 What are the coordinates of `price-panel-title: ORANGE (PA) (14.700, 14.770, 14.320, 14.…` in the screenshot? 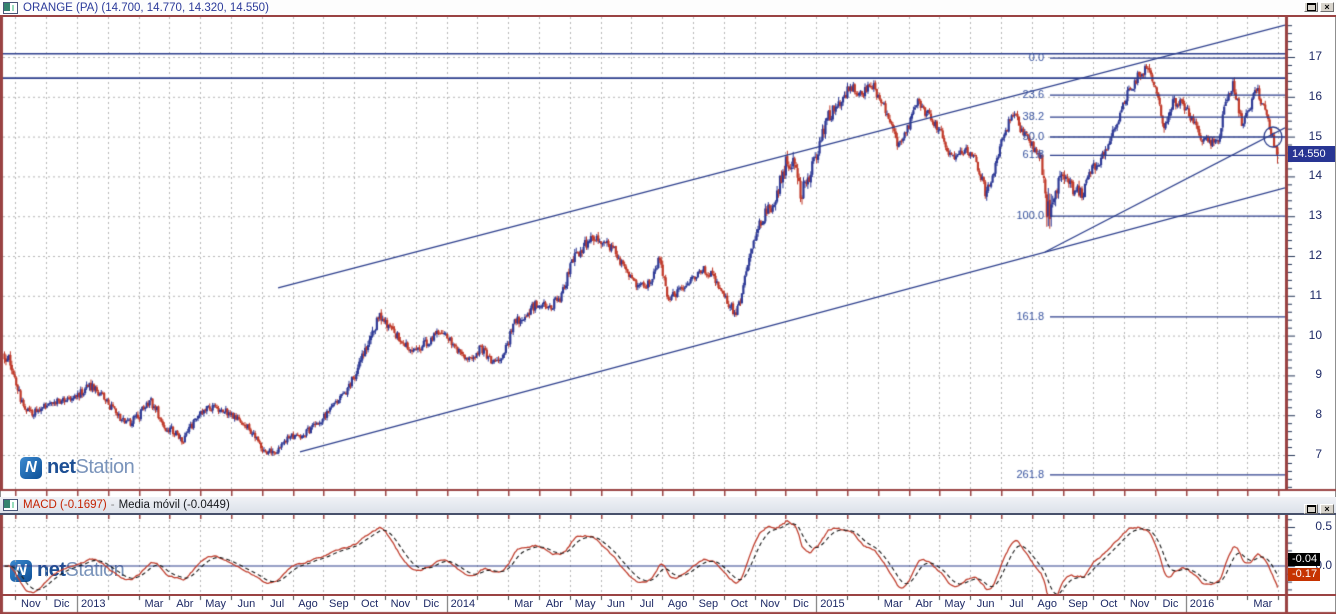 It's located at (146, 7).